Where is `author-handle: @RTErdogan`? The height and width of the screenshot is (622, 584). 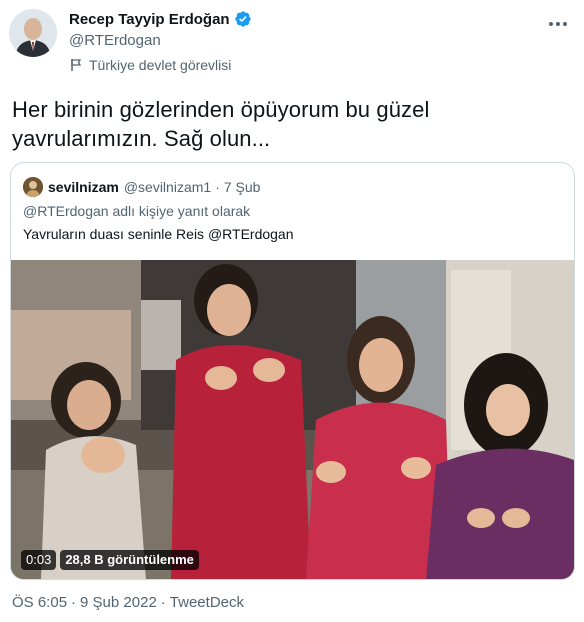 author-handle: @RTErdogan is located at coordinates (160, 41).